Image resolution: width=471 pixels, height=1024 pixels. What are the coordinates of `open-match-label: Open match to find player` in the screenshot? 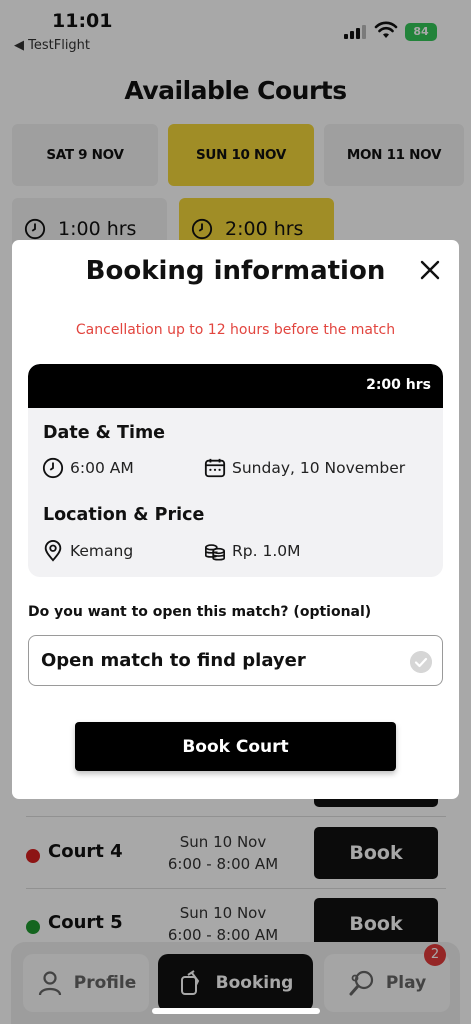 It's located at (173, 660).